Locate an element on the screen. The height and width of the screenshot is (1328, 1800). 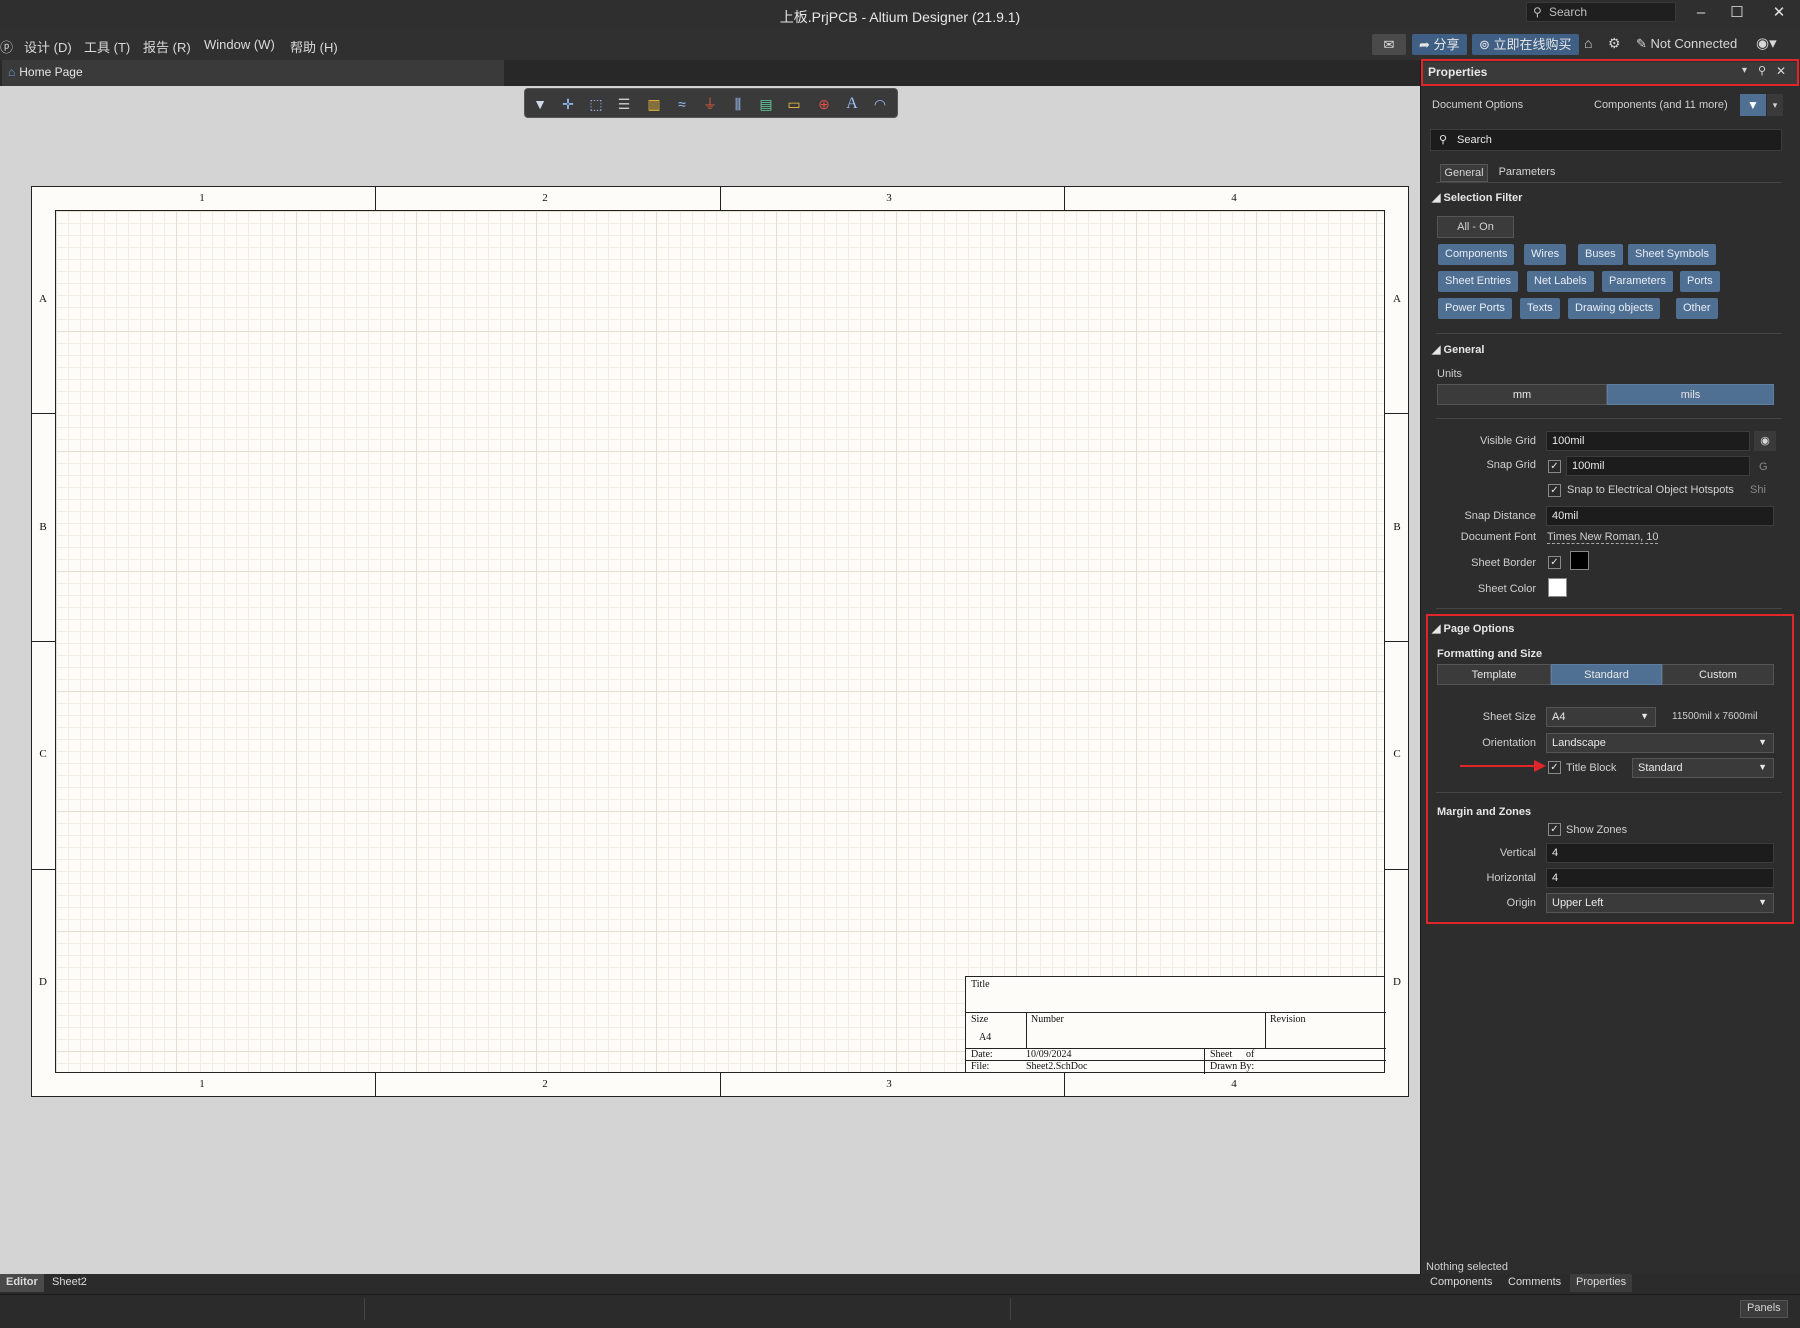
filter-chip-texts: Texts is located at coordinates (1540, 308).